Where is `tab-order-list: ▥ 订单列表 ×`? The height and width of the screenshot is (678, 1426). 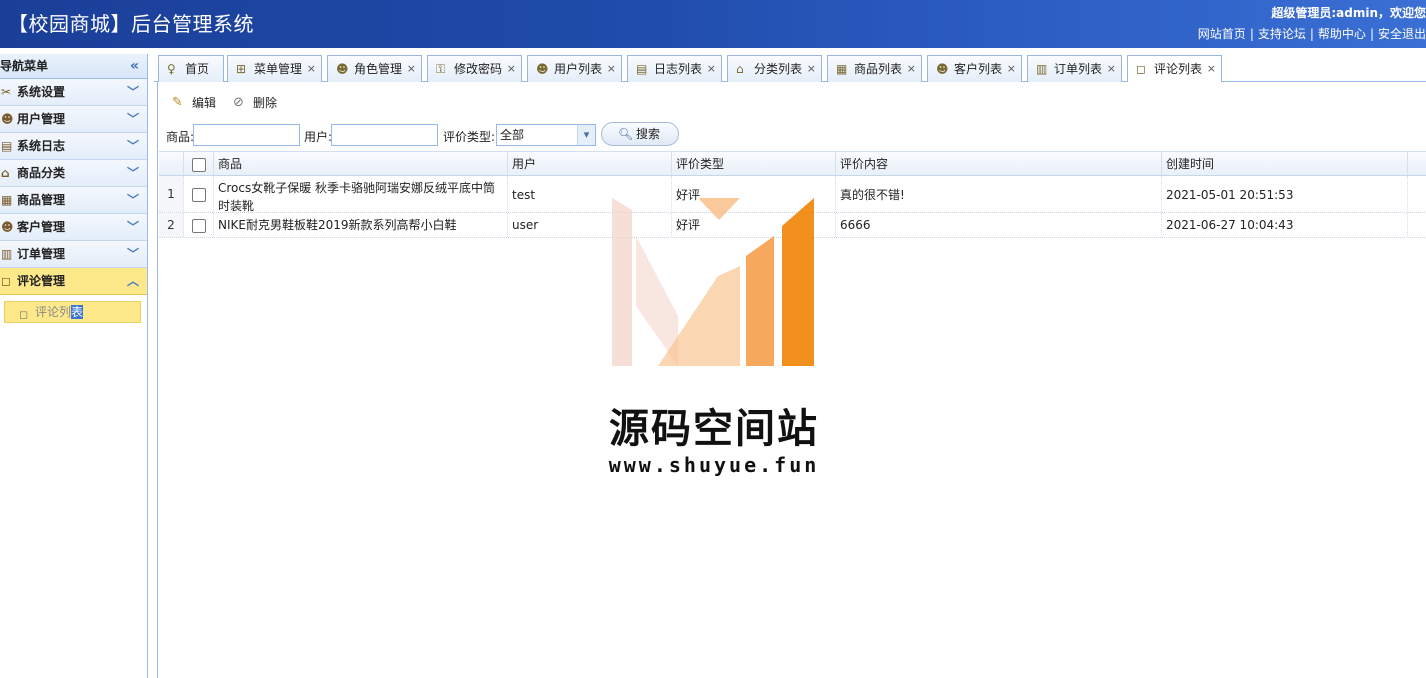 tab-order-list: ▥ 订单列表 × is located at coordinates (1074, 68).